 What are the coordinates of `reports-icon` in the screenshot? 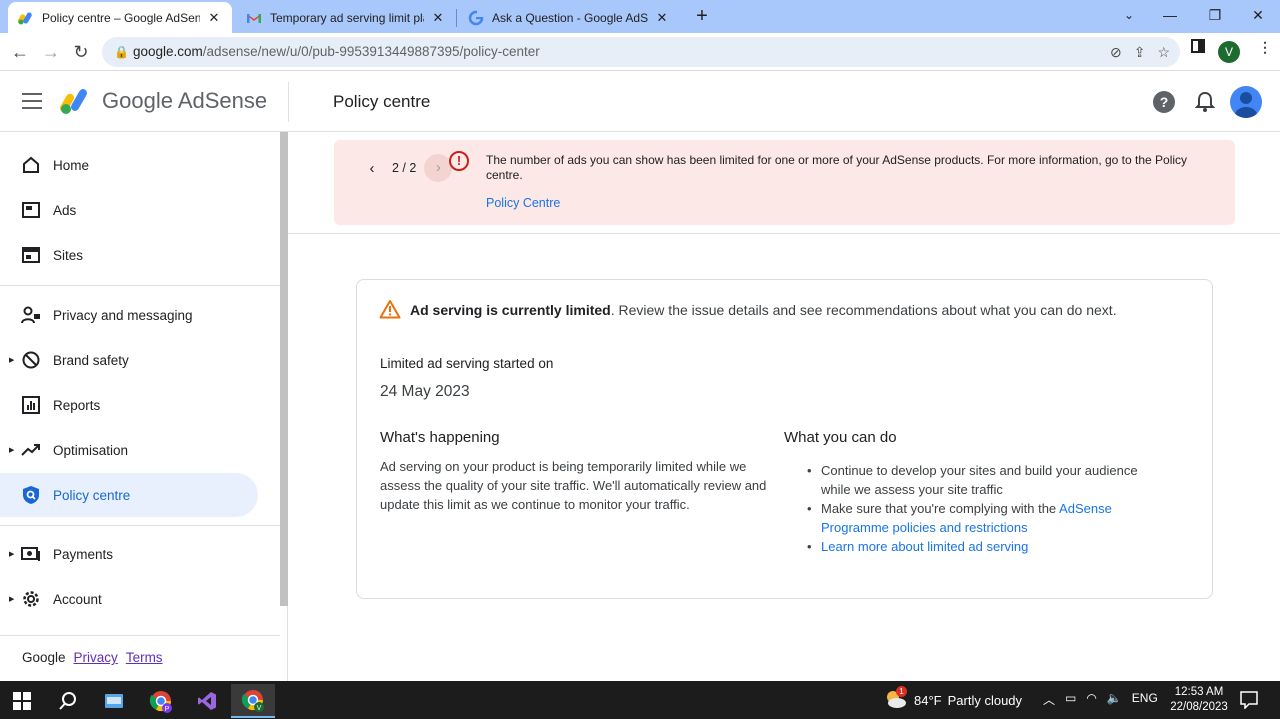 It's located at (31, 405).